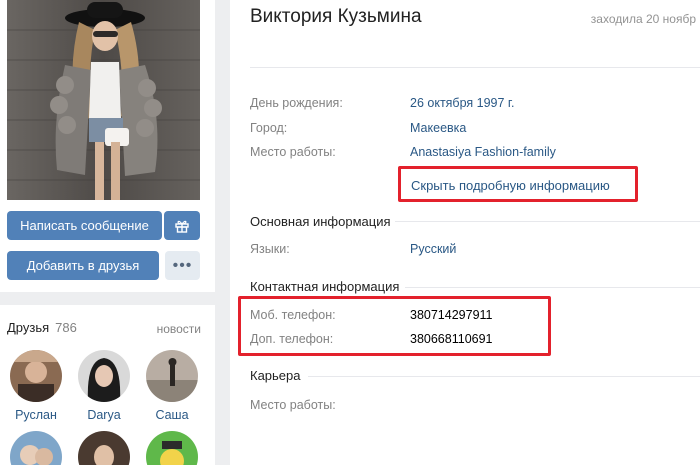 The image size is (700, 465). I want to click on career-work-label: Место работы:, so click(293, 405).